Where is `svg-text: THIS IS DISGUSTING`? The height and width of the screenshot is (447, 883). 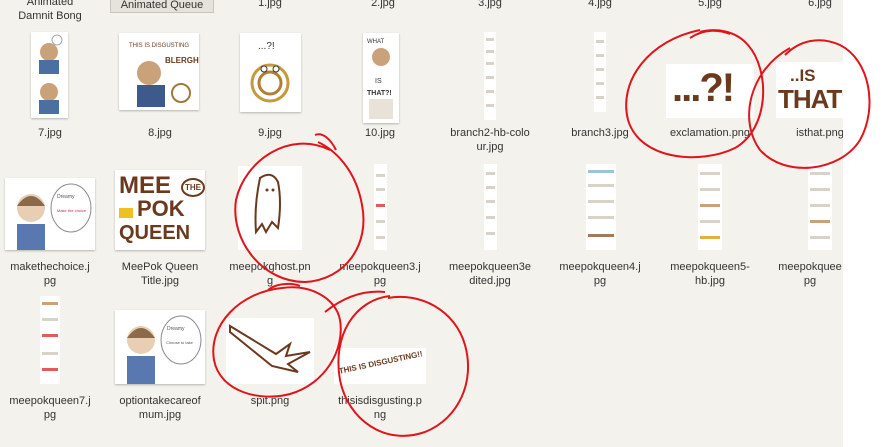 svg-text: THIS IS DISGUSTING is located at coordinates (159, 46).